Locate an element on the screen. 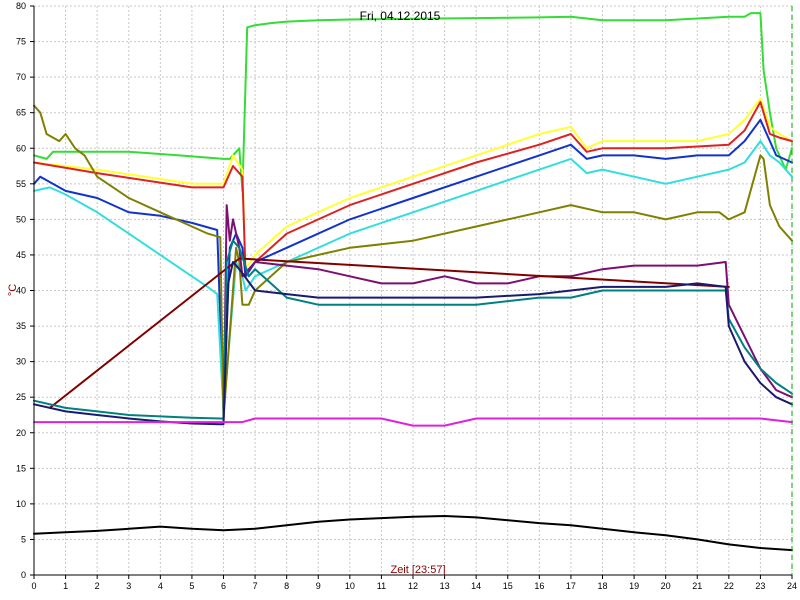 The width and height of the screenshot is (800, 600). x-tick-label: 9 is located at coordinates (318, 586).